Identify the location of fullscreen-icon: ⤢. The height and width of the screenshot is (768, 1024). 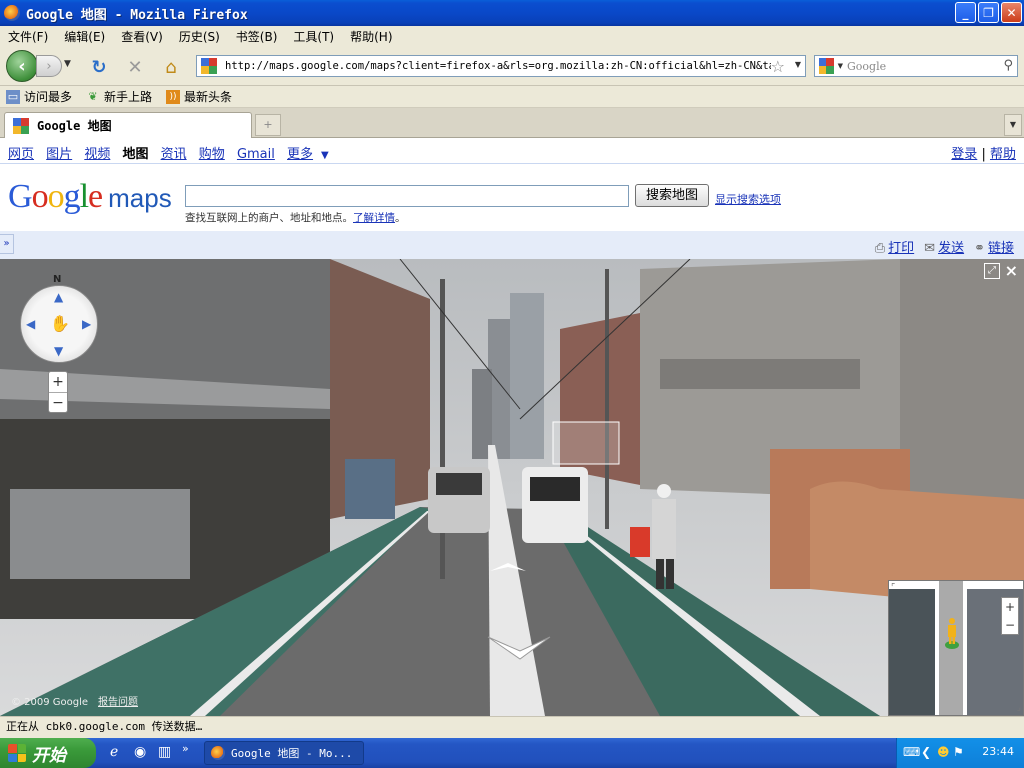
(992, 271).